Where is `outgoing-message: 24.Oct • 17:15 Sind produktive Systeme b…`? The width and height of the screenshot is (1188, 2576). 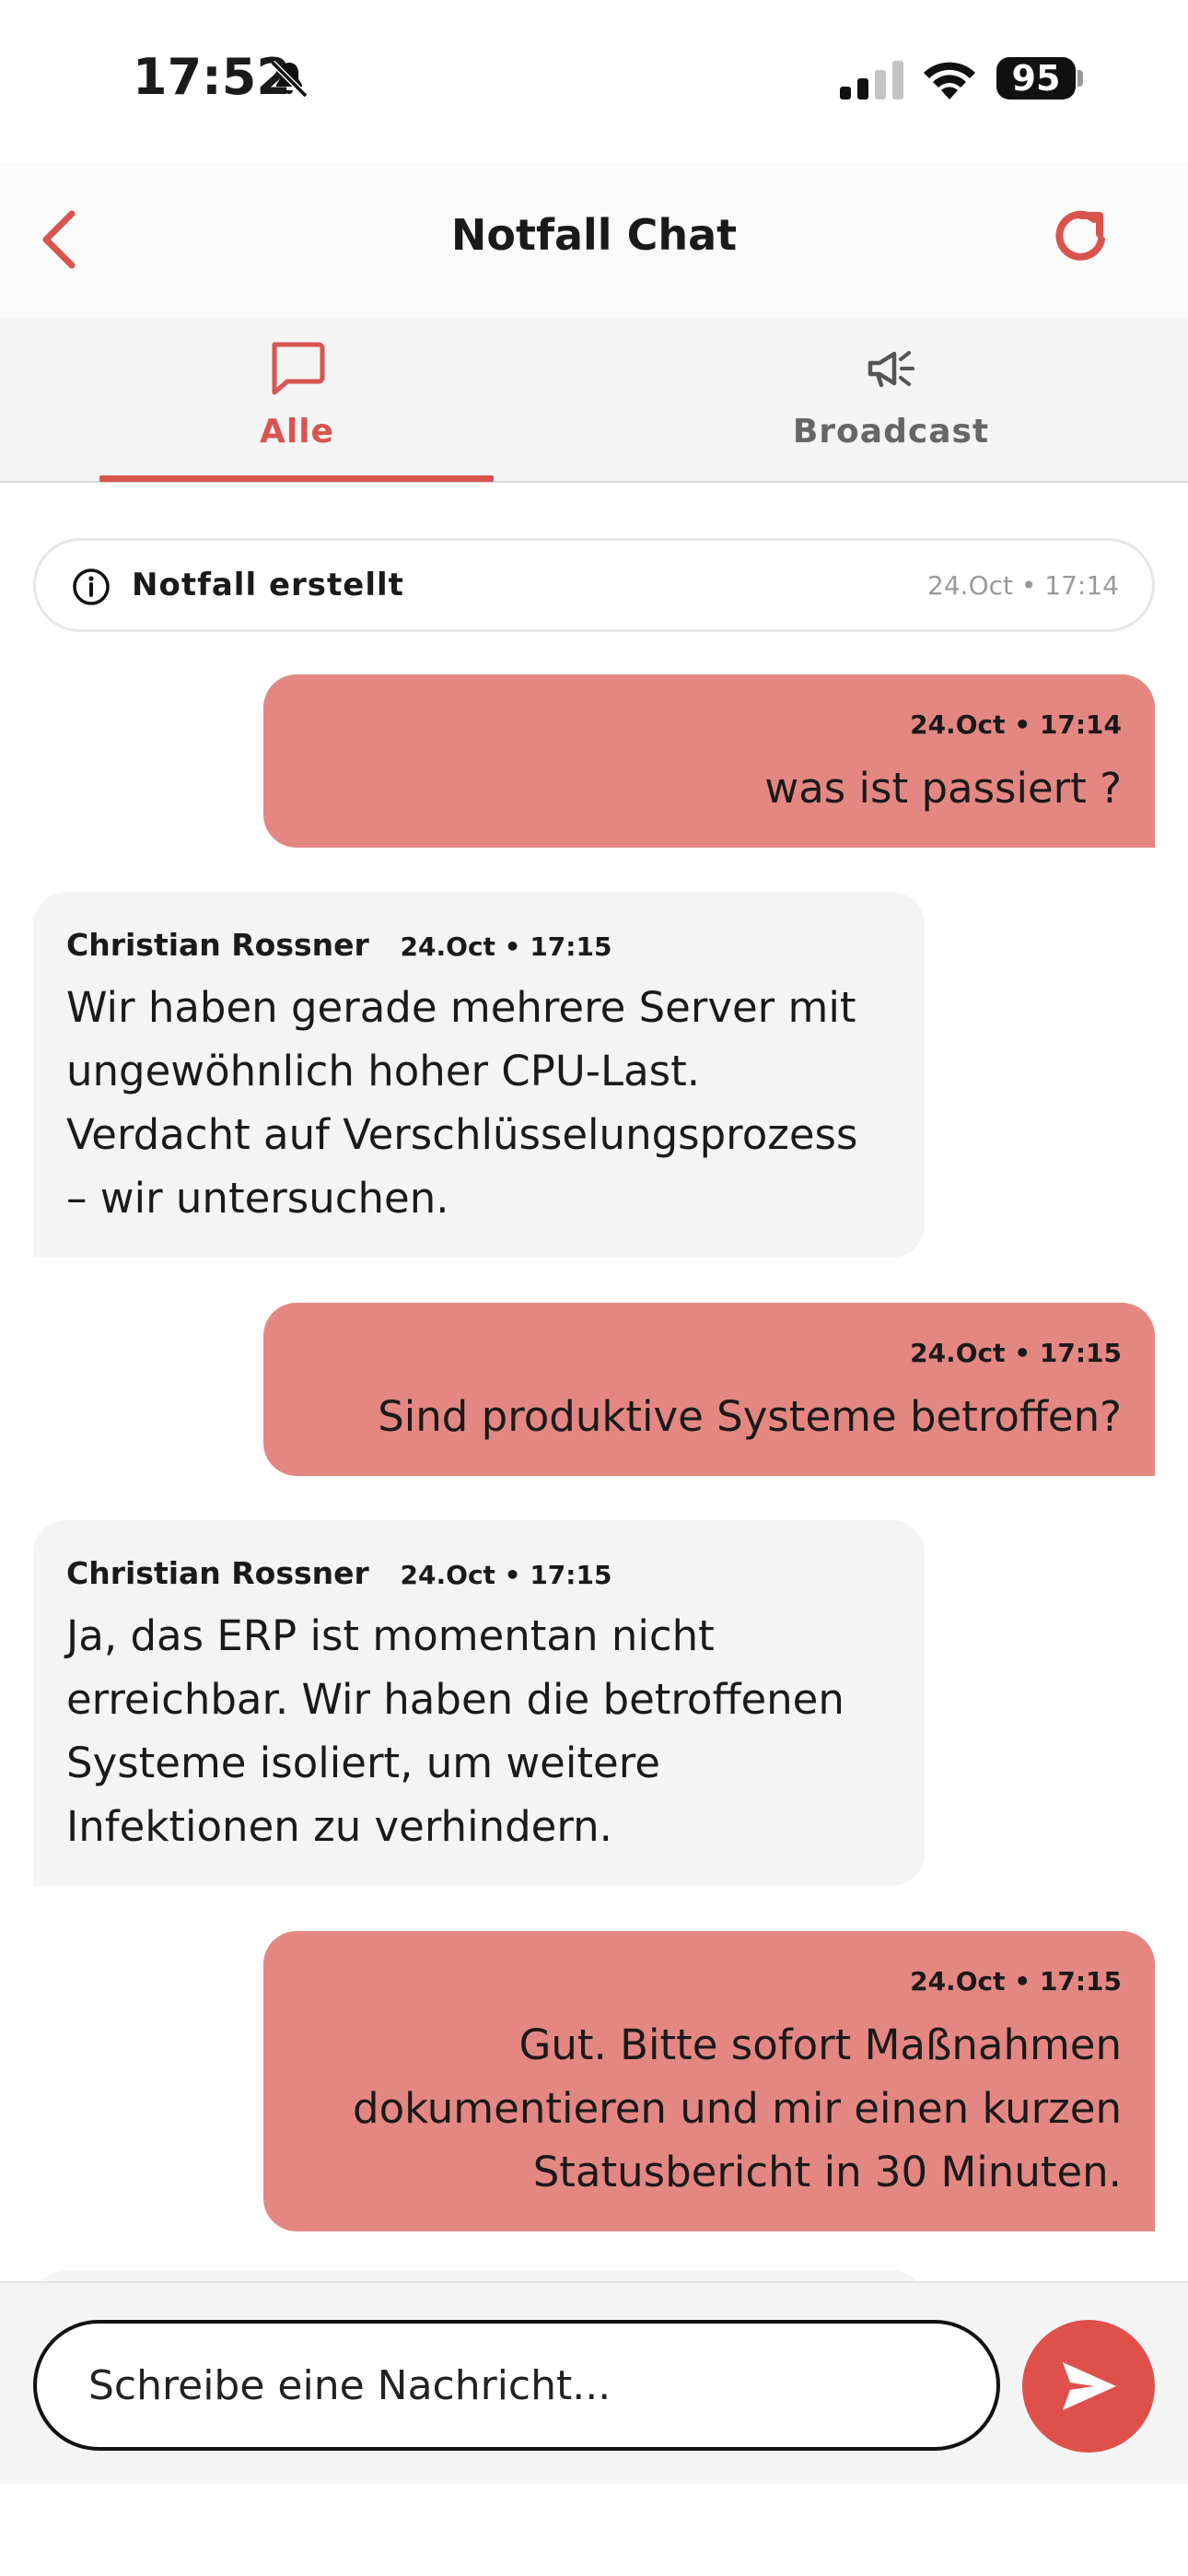 outgoing-message: 24.Oct • 17:15 Sind produktive Systeme b… is located at coordinates (709, 1389).